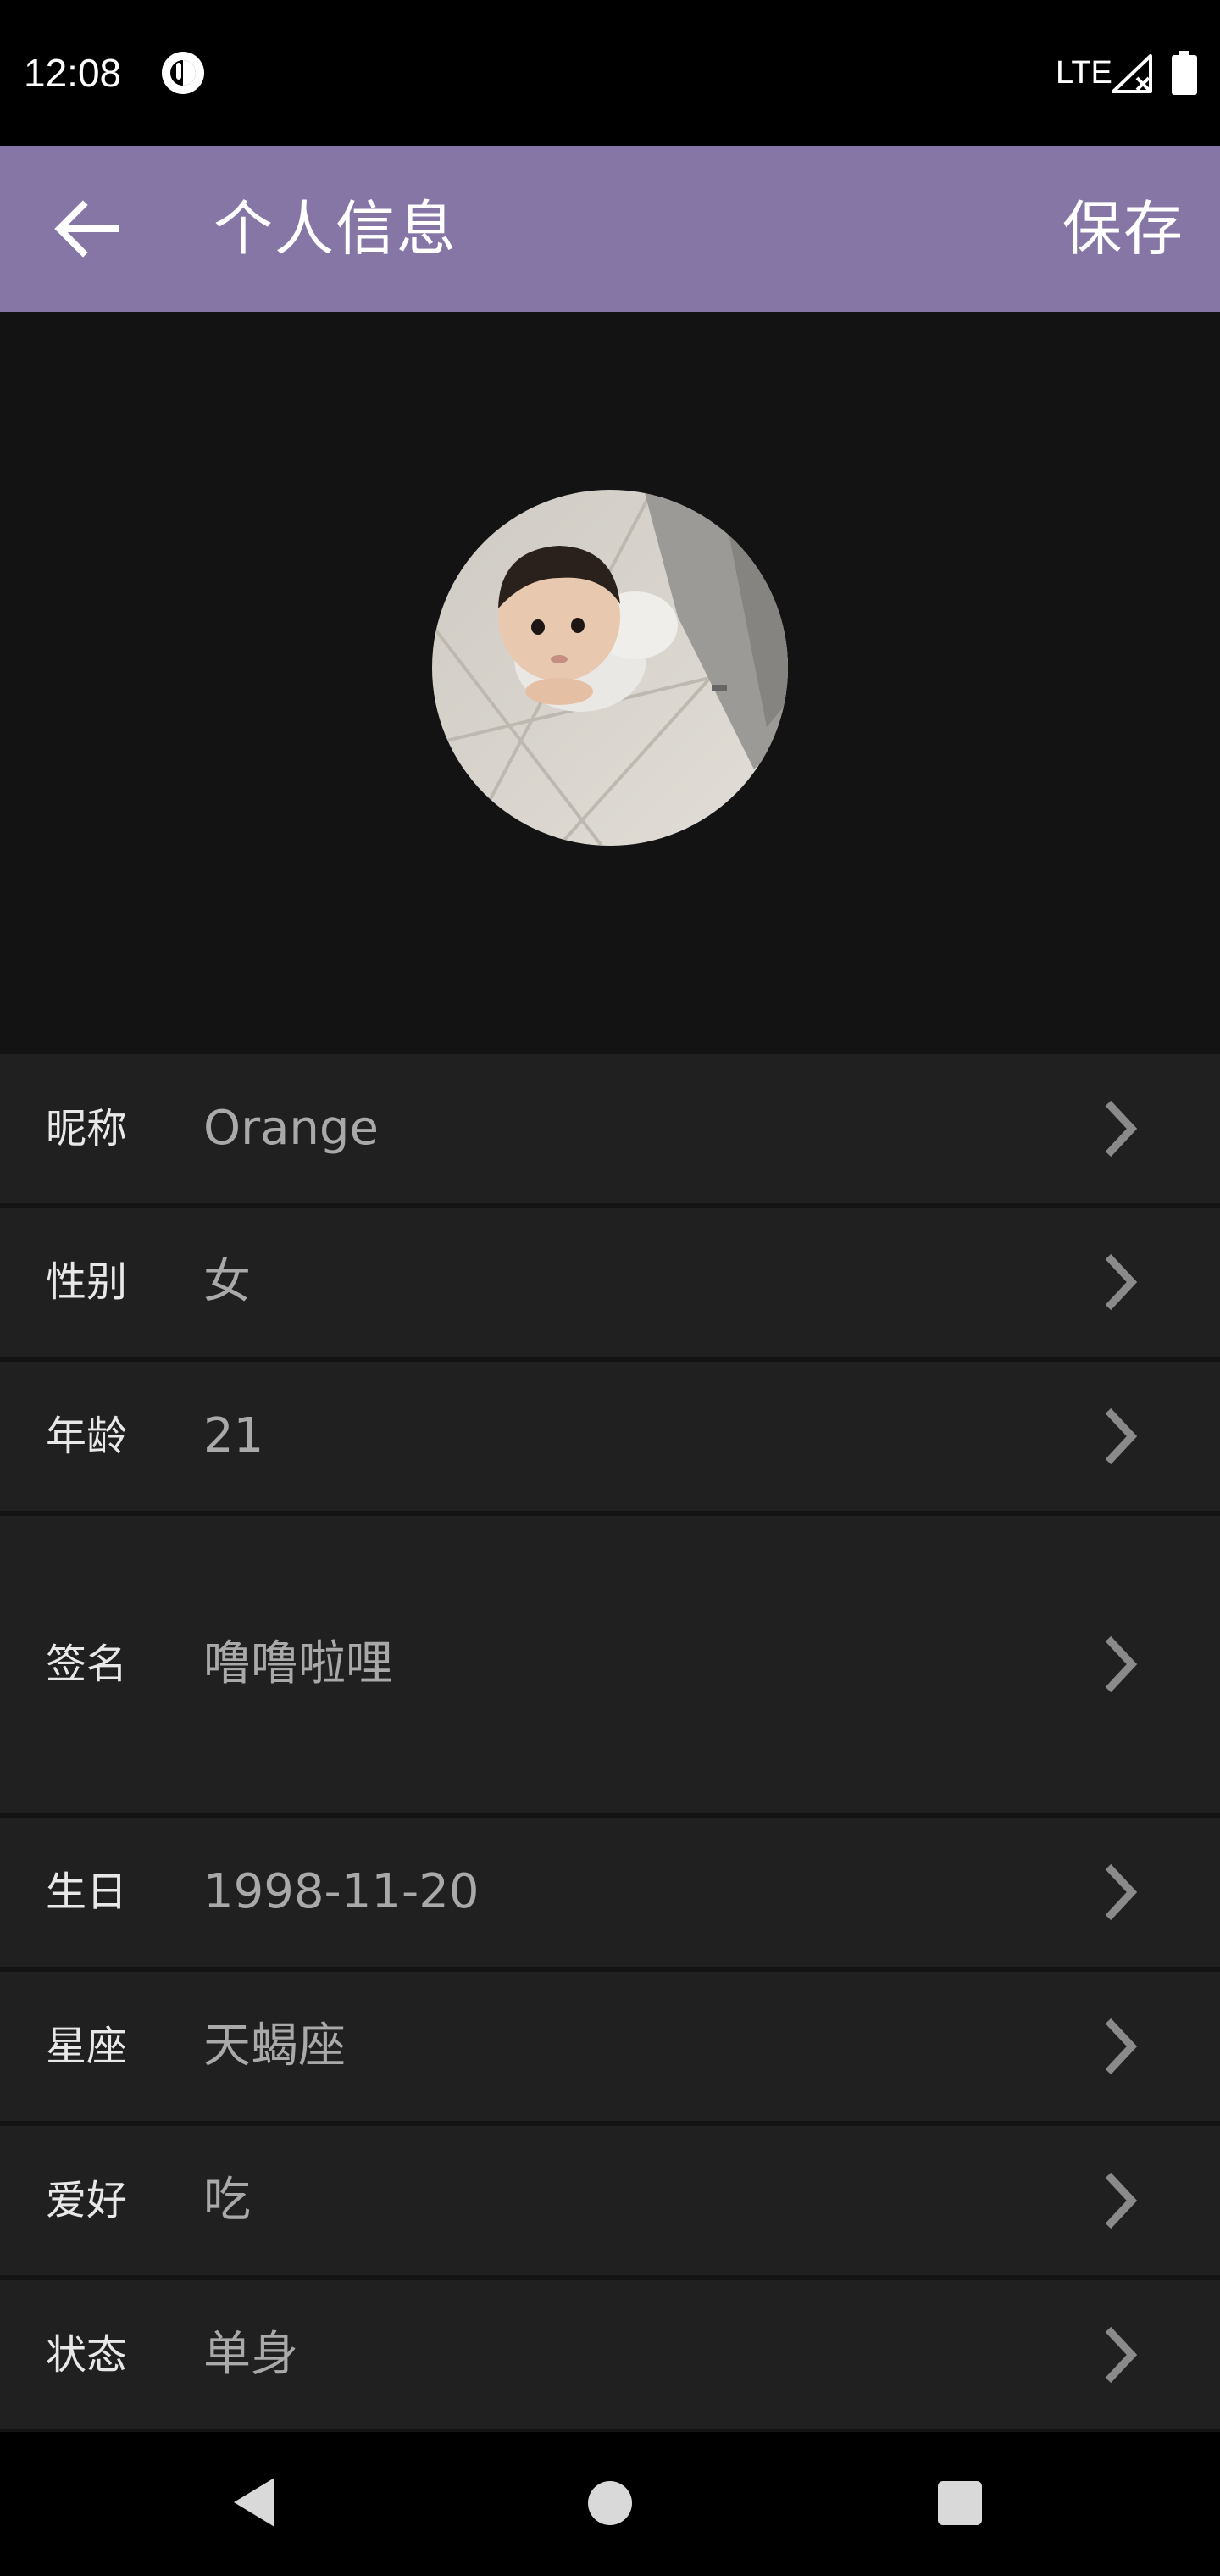  I want to click on row-value: 天蝎座, so click(274, 2046).